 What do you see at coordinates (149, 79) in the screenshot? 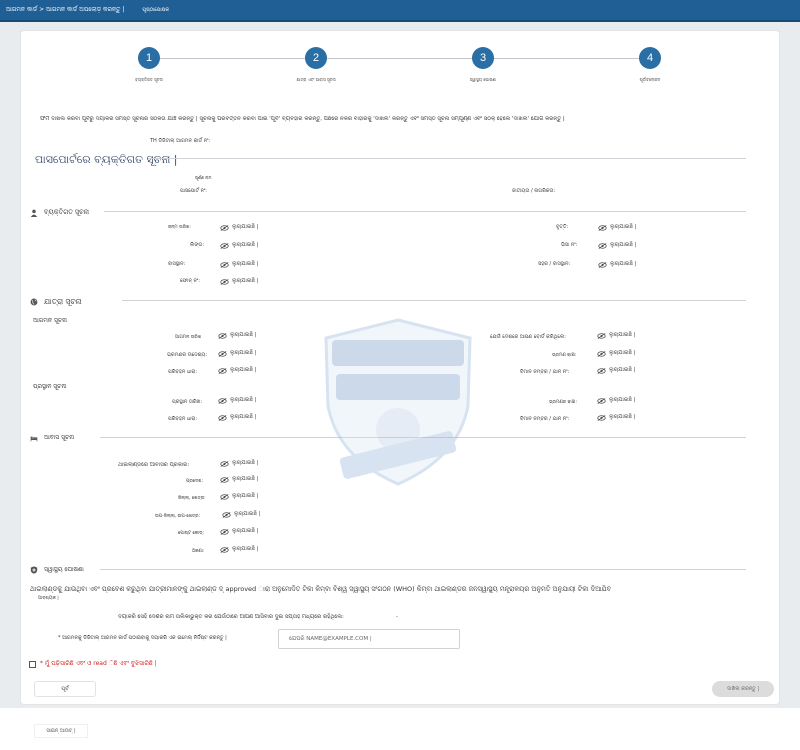
I see `step-1-label: ବ୍ୟକ୍ତିଗତ ସୂଚନା` at bounding box center [149, 79].